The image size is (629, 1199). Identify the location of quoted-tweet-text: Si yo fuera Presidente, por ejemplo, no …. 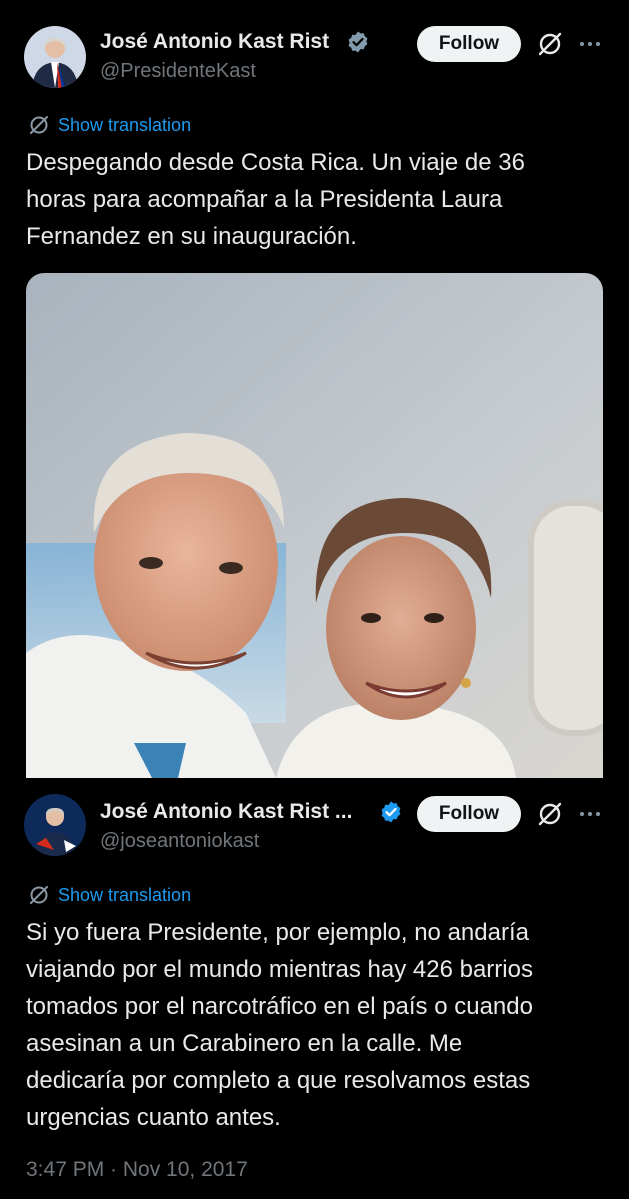
(279, 1025).